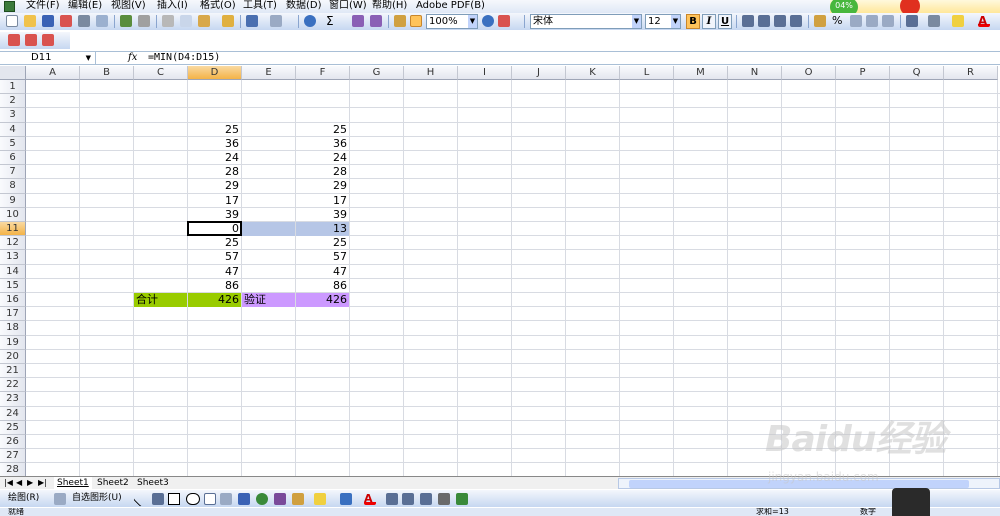 This screenshot has width=1000, height=516. What do you see at coordinates (872, 21) in the screenshot?
I see `increase-decimal-icon` at bounding box center [872, 21].